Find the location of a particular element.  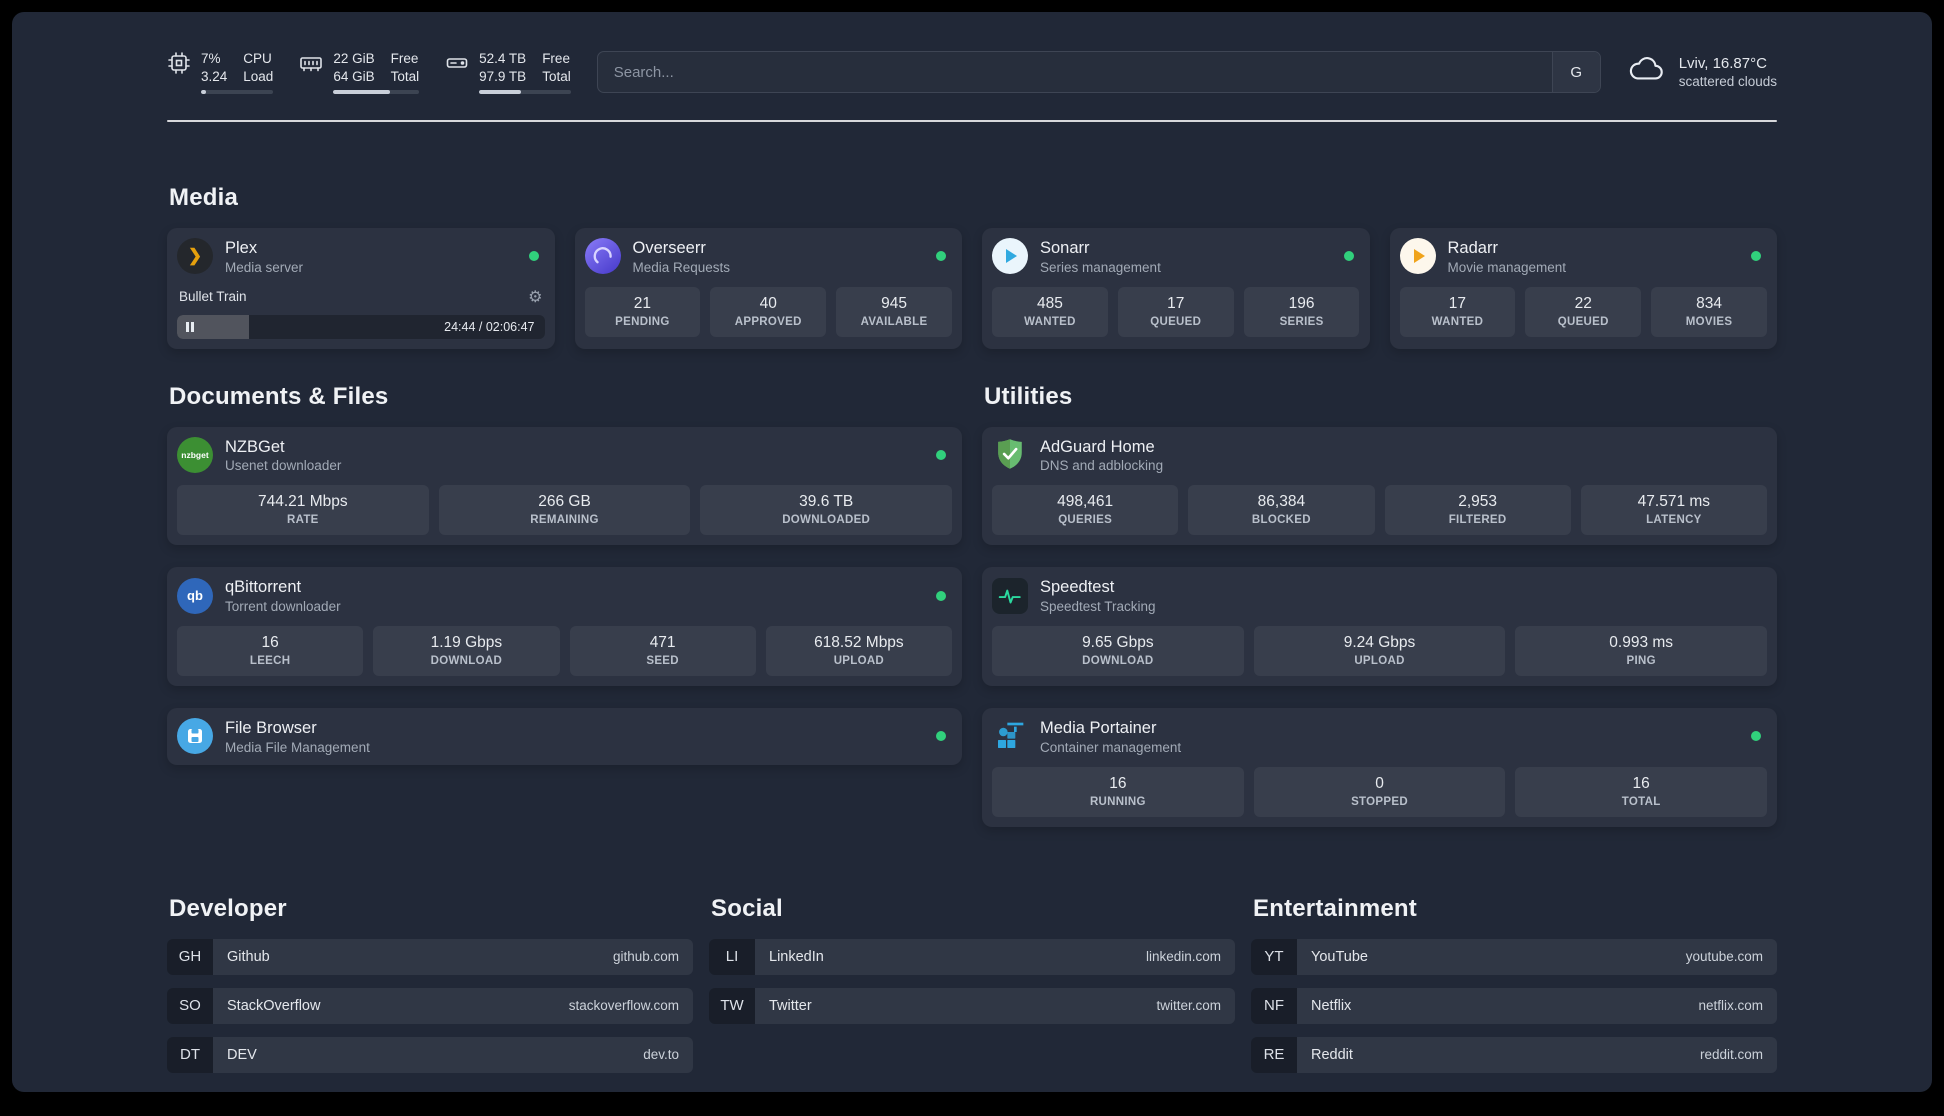

stat-label: RATE is located at coordinates (303, 520).